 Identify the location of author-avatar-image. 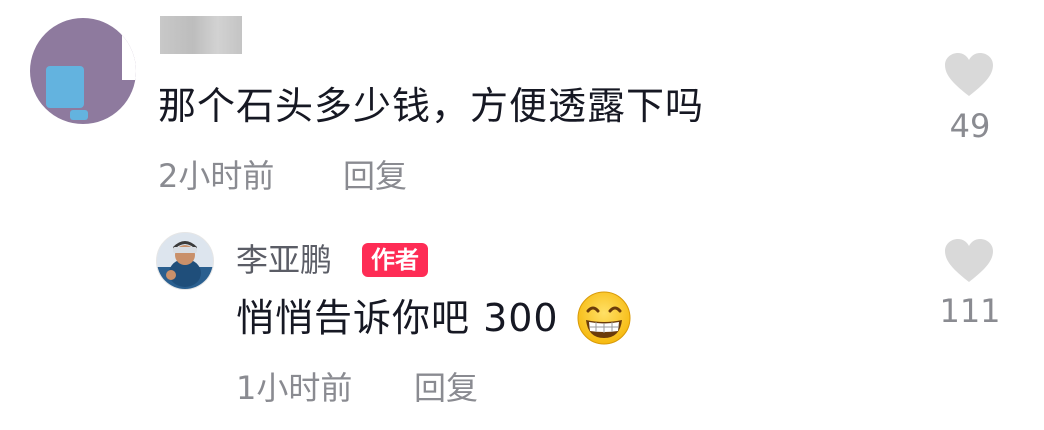
(185, 261).